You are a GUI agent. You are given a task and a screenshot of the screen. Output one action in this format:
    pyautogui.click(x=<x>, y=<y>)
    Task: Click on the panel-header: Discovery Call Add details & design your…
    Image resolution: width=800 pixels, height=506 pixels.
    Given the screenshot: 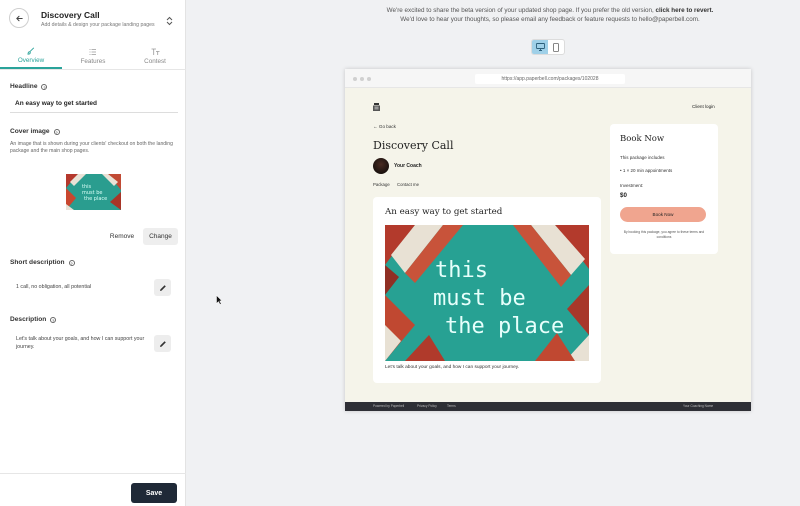 What is the action you would take?
    pyautogui.click(x=93, y=19)
    